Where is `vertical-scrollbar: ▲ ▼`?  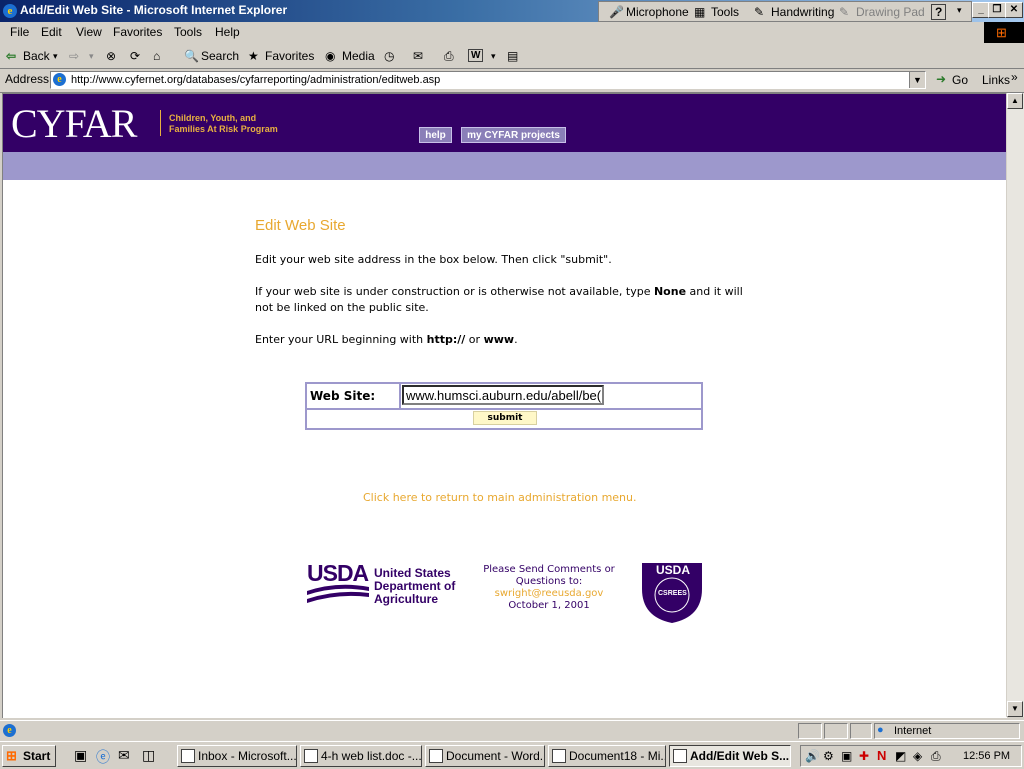 vertical-scrollbar: ▲ ▼ is located at coordinates (1015, 405).